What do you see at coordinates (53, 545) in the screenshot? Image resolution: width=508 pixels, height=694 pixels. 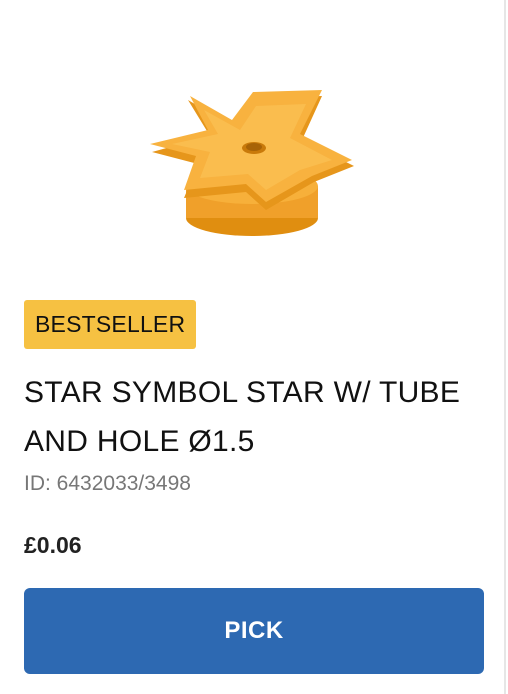 I see `product-price: £0.06` at bounding box center [53, 545].